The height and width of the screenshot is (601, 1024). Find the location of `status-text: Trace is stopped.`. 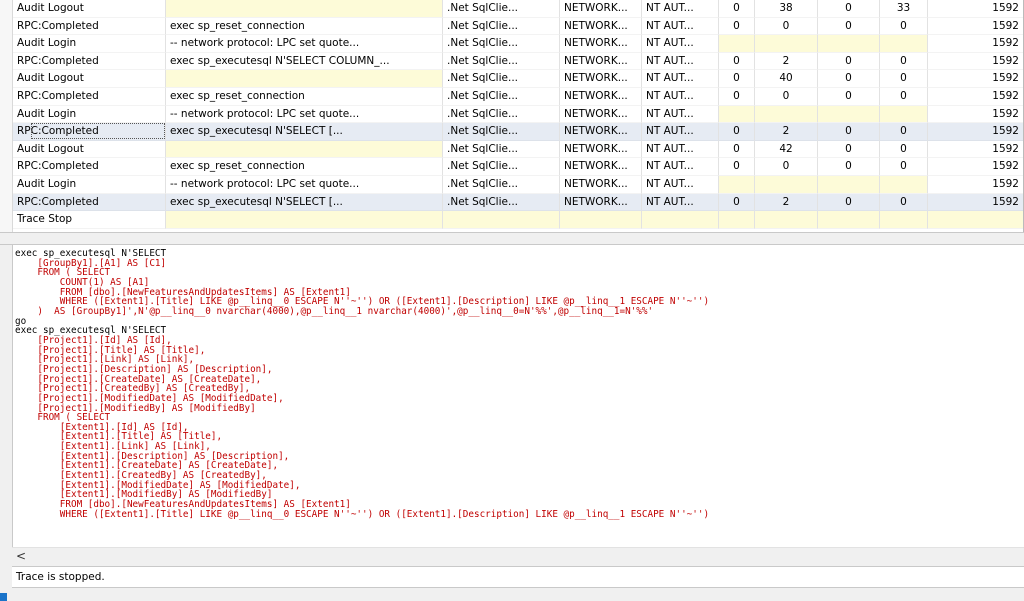

status-text: Trace is stopped. is located at coordinates (60, 577).